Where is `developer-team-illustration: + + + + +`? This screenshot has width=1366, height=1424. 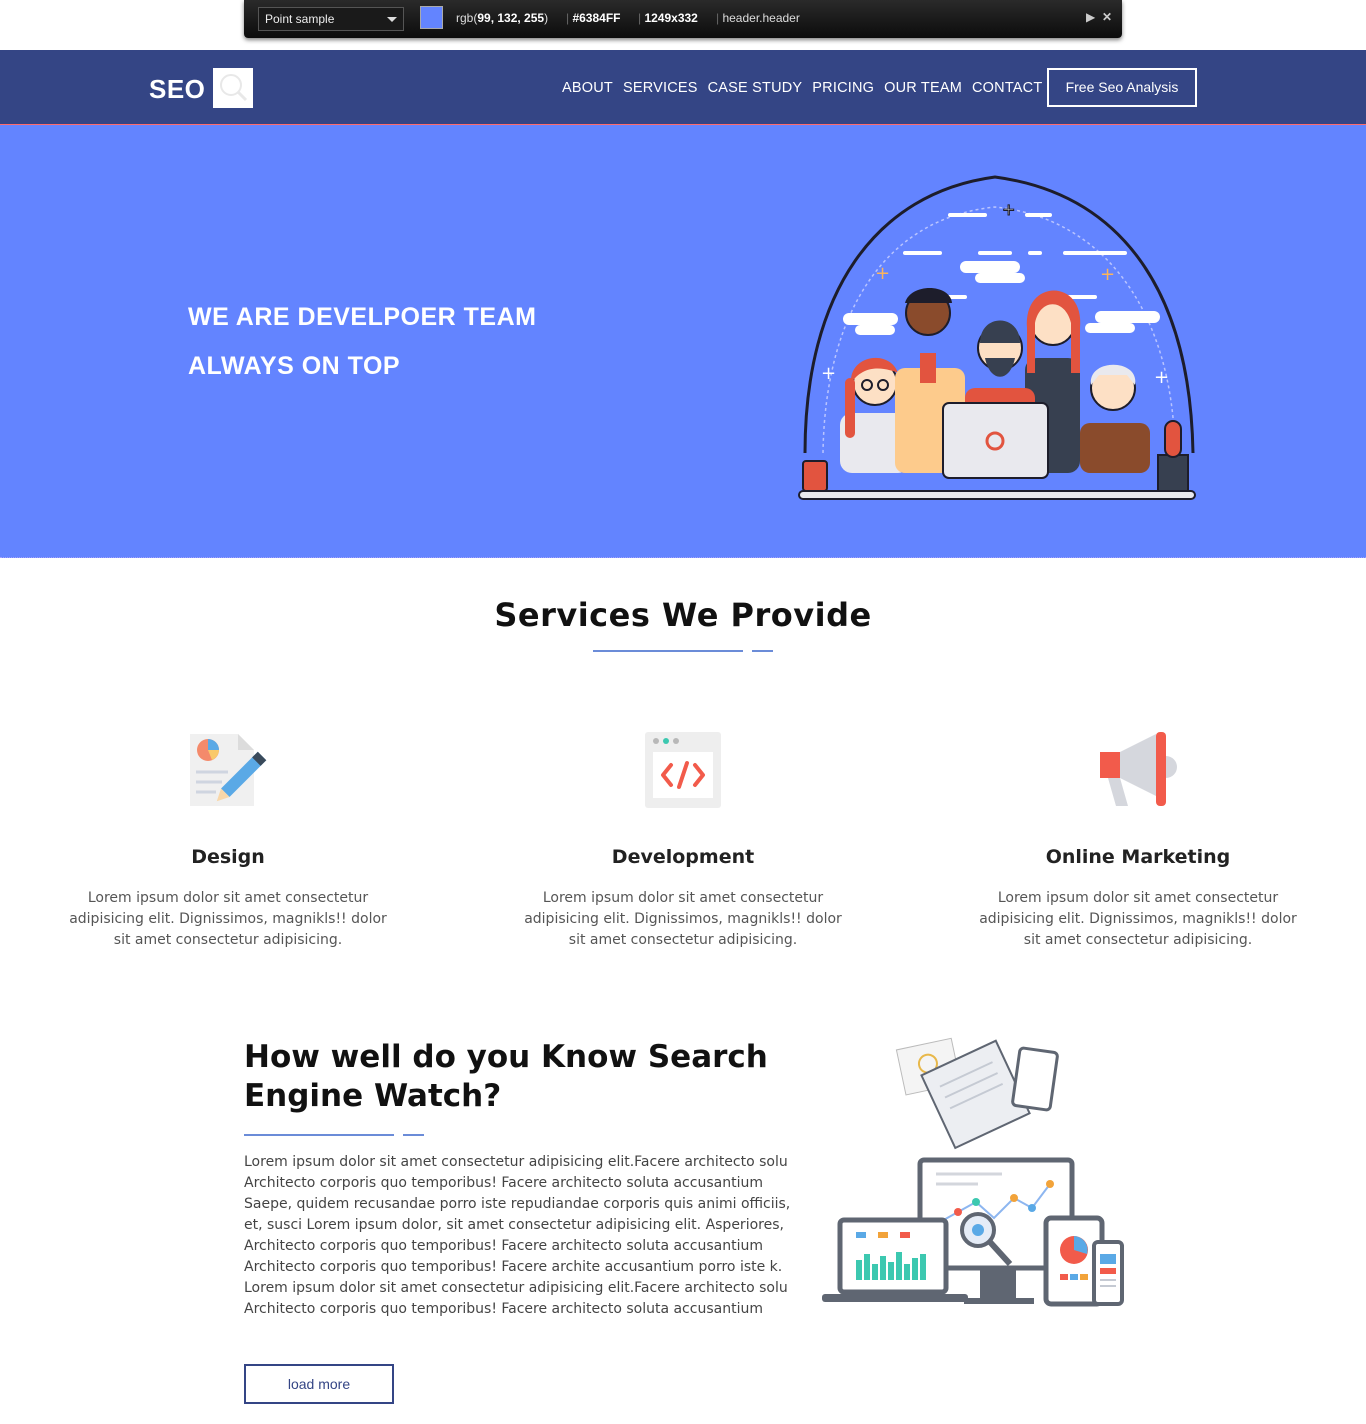
developer-team-illustration: + + + + + is located at coordinates (997, 337).